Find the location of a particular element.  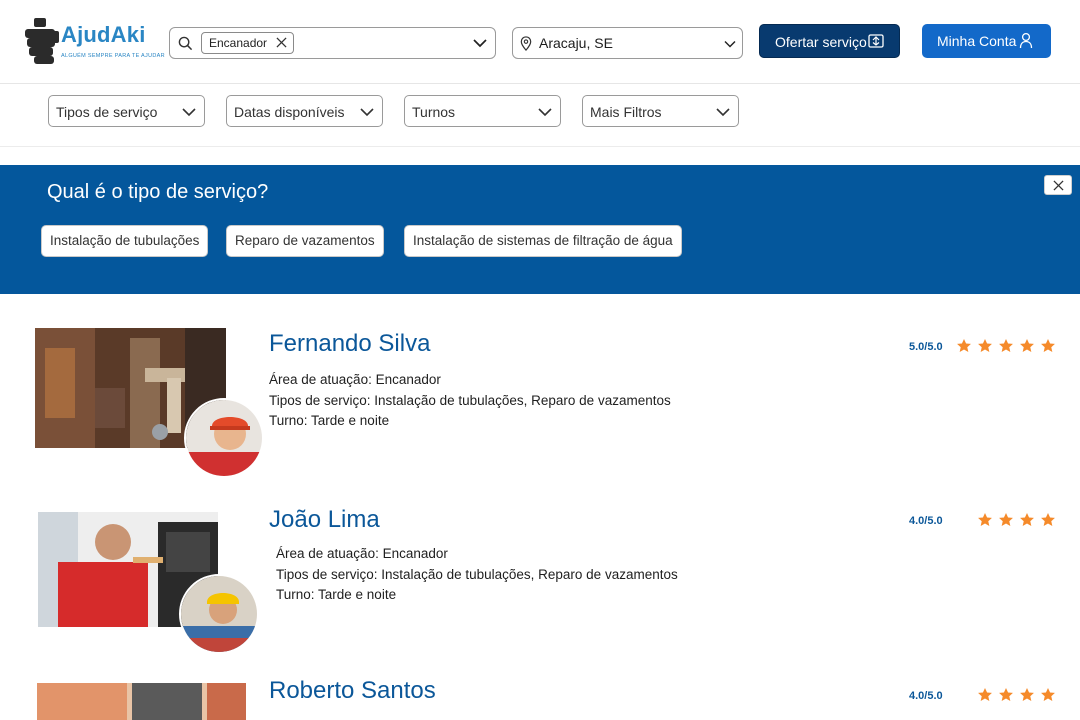

filter-available-dates: Datas disponíveis is located at coordinates (304, 111).